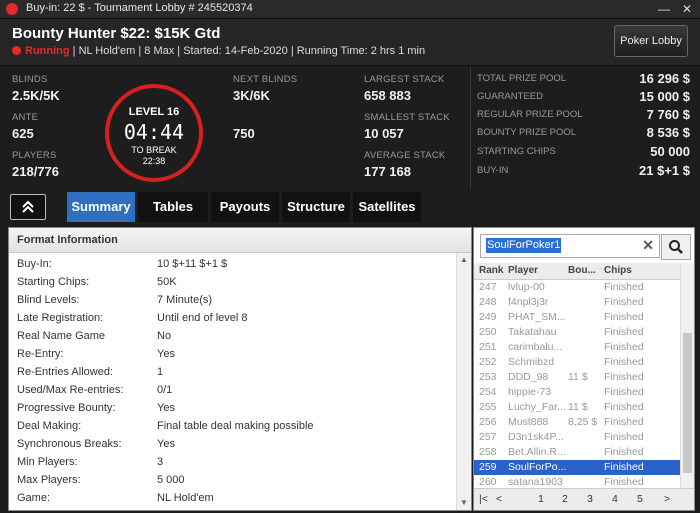  I want to click on player-row: 249 PHAT_SM... Finished, so click(577, 317).